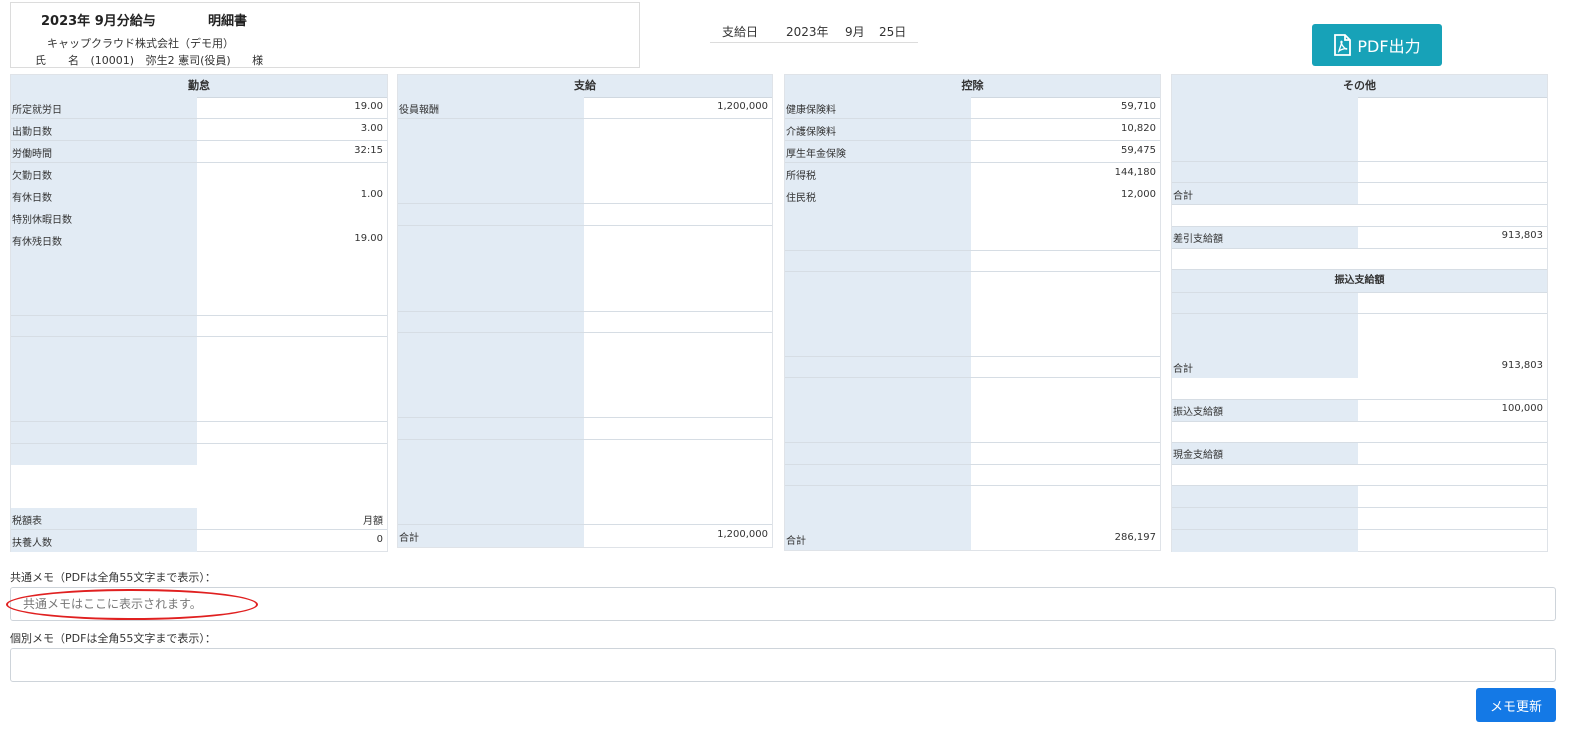 The image size is (1580, 749). Describe the element at coordinates (197, 196) in the screenshot. I see `attendance-row: 有休日数 1.00` at that location.